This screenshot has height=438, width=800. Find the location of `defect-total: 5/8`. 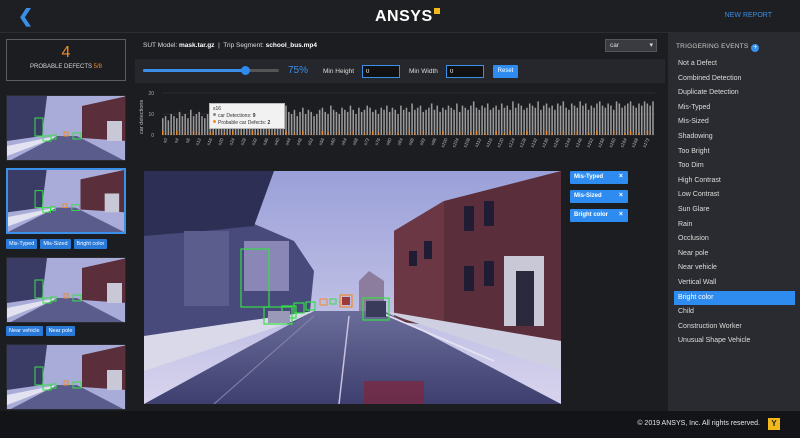

defect-total: 5/8 is located at coordinates (98, 67).